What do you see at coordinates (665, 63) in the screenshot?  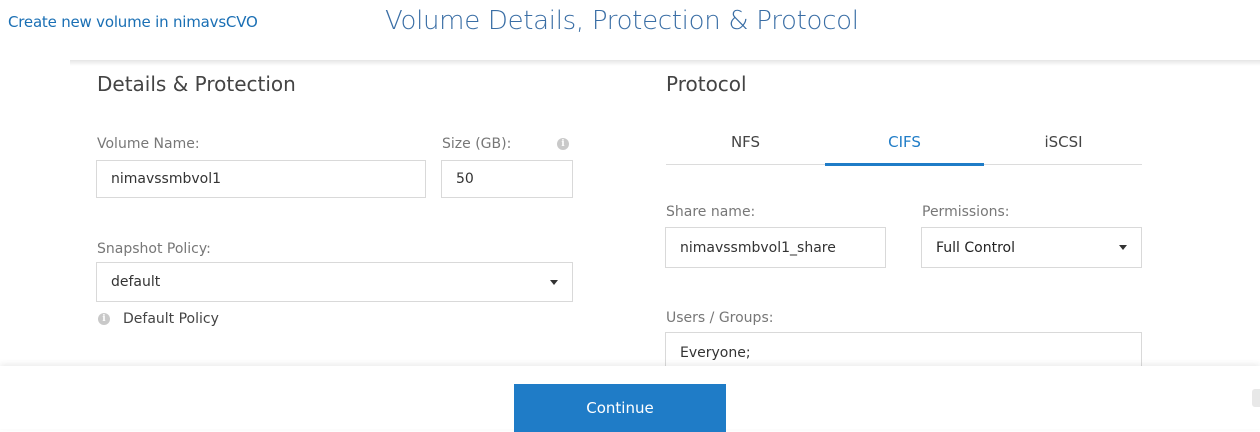 I see `header-divider` at bounding box center [665, 63].